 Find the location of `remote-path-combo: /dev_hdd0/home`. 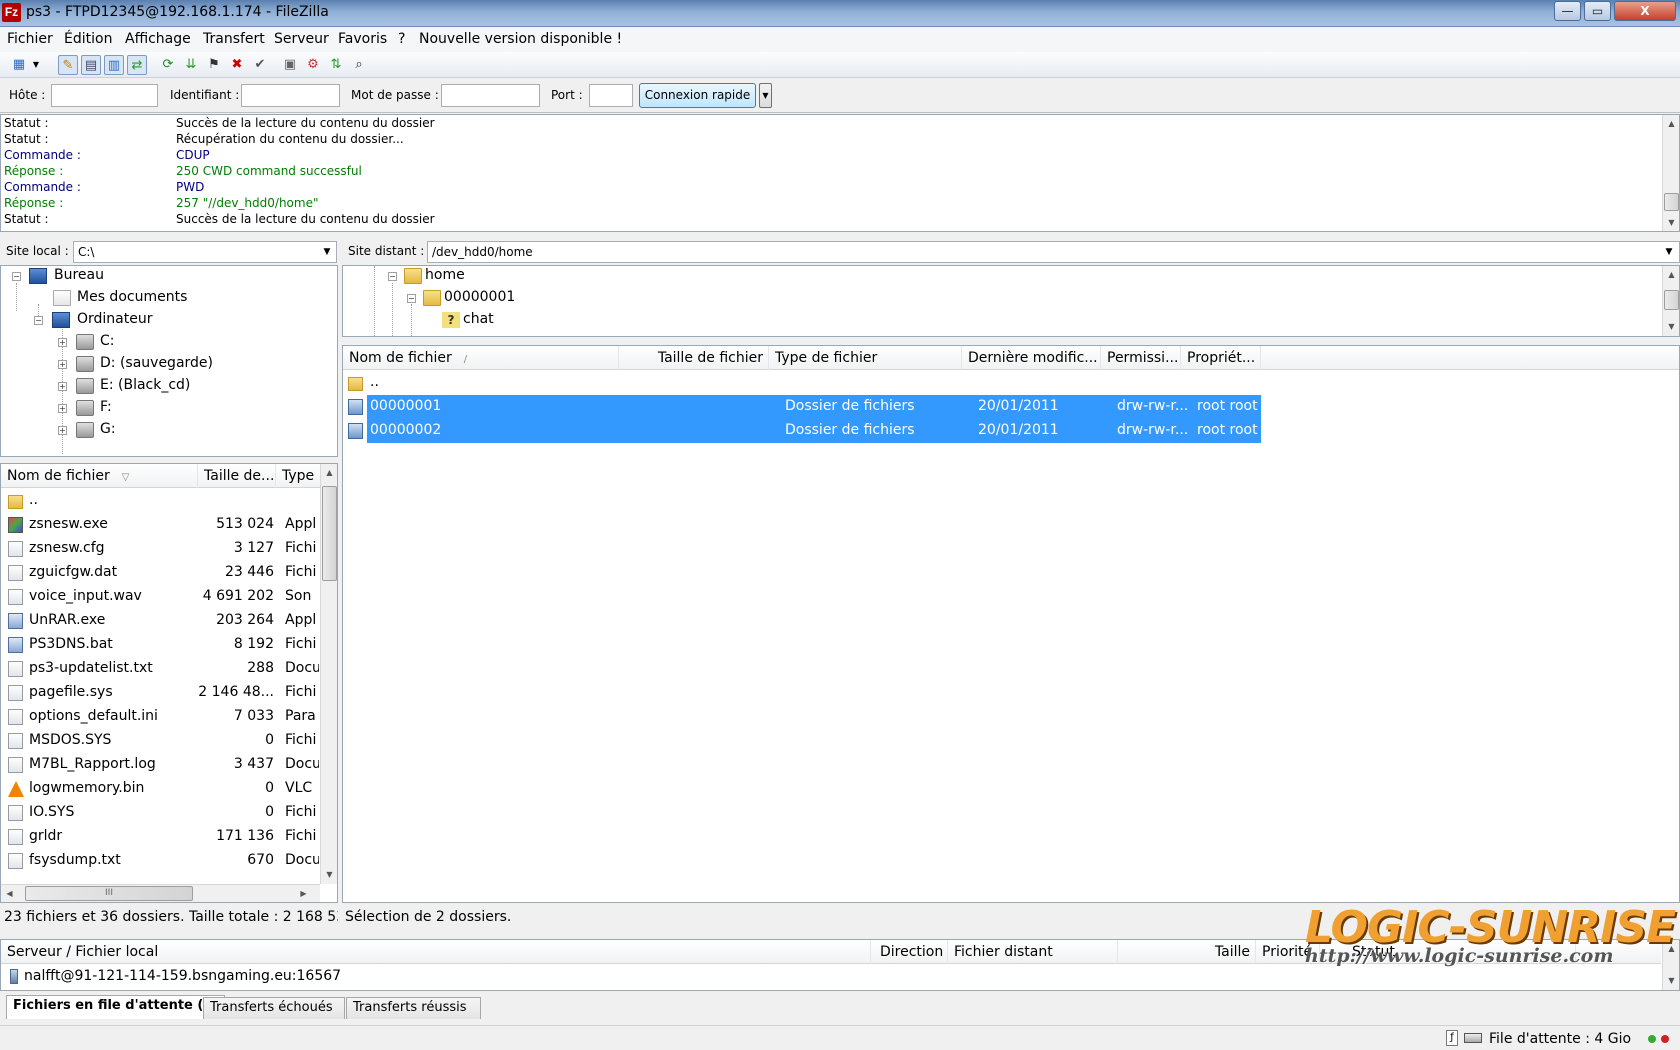

remote-path-combo: /dev_hdd0/home is located at coordinates (1053, 252).